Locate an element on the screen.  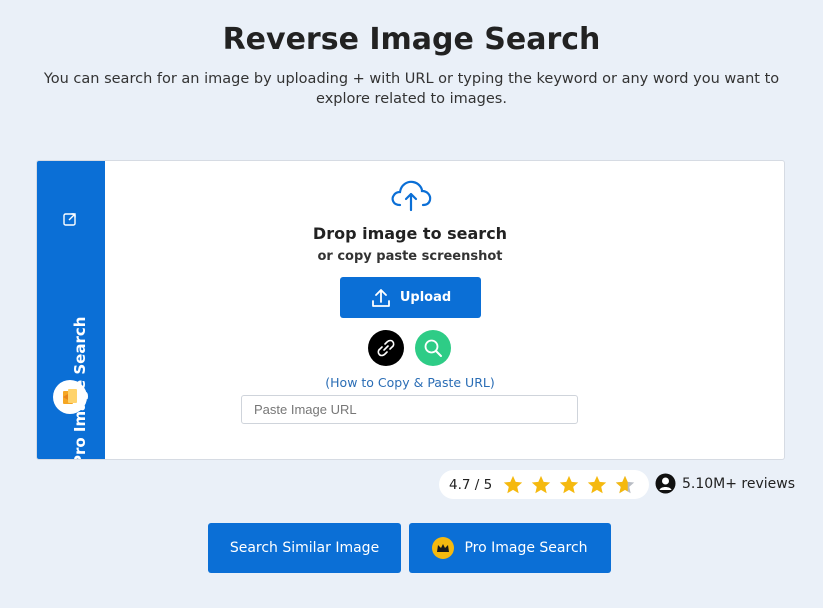
search-icon is located at coordinates (433, 348).